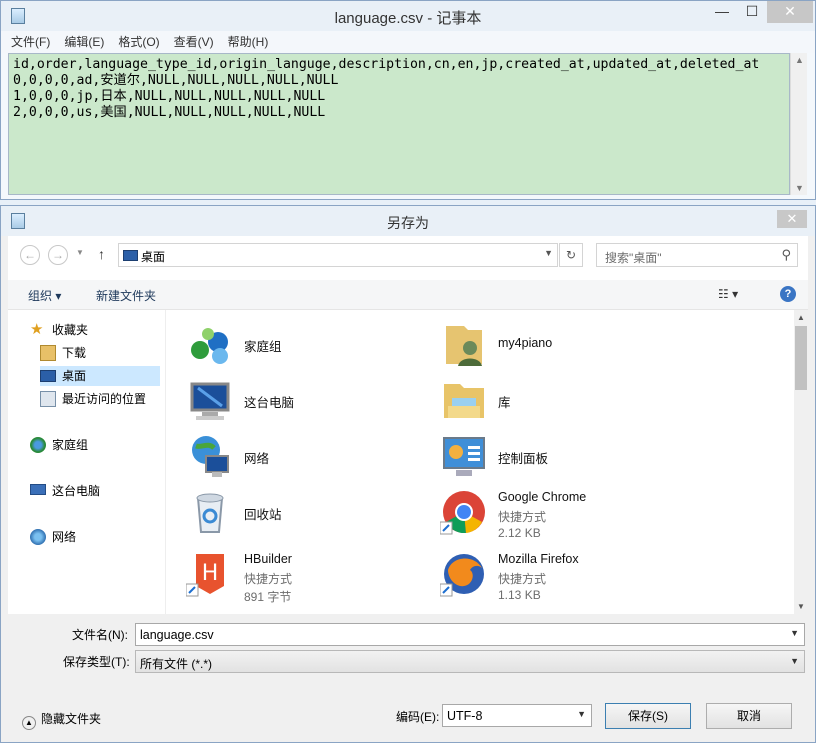 This screenshot has height=743, width=816. What do you see at coordinates (29, 723) in the screenshot?
I see `chevron-up-icon: ▲` at bounding box center [29, 723].